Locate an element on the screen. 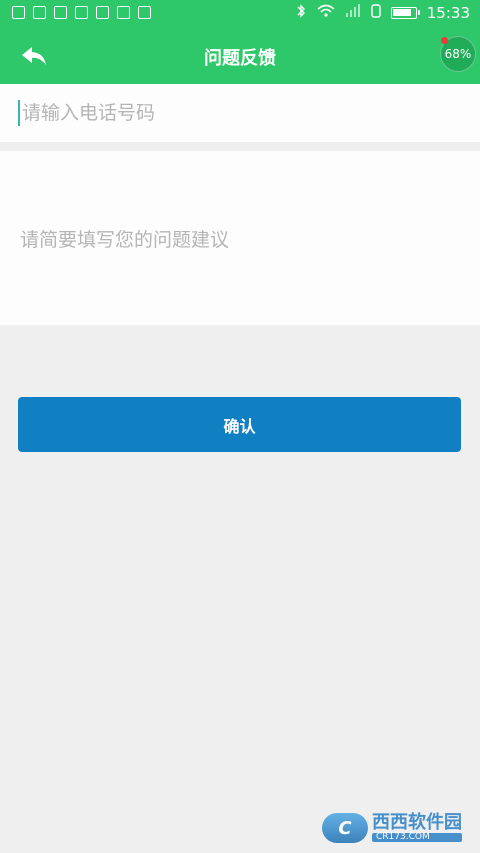 This screenshot has height=853, width=480. badge-label: 68% is located at coordinates (458, 54).